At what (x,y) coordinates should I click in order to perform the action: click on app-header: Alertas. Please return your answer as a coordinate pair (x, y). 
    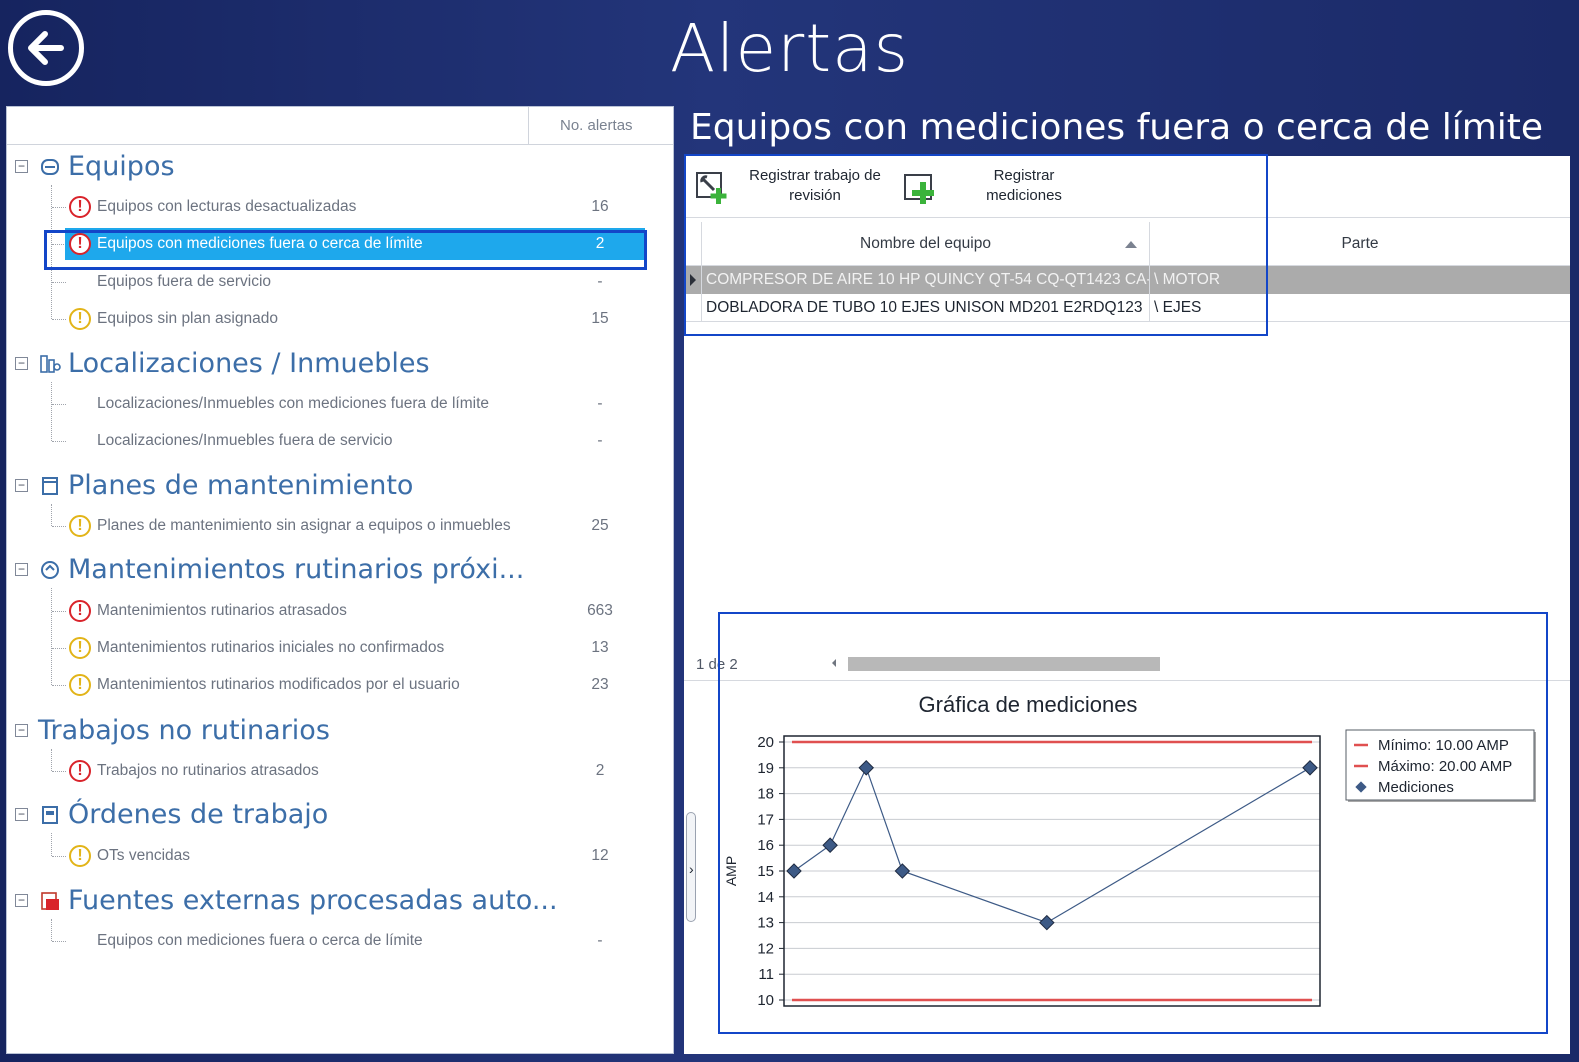
    Looking at the image, I should click on (789, 53).